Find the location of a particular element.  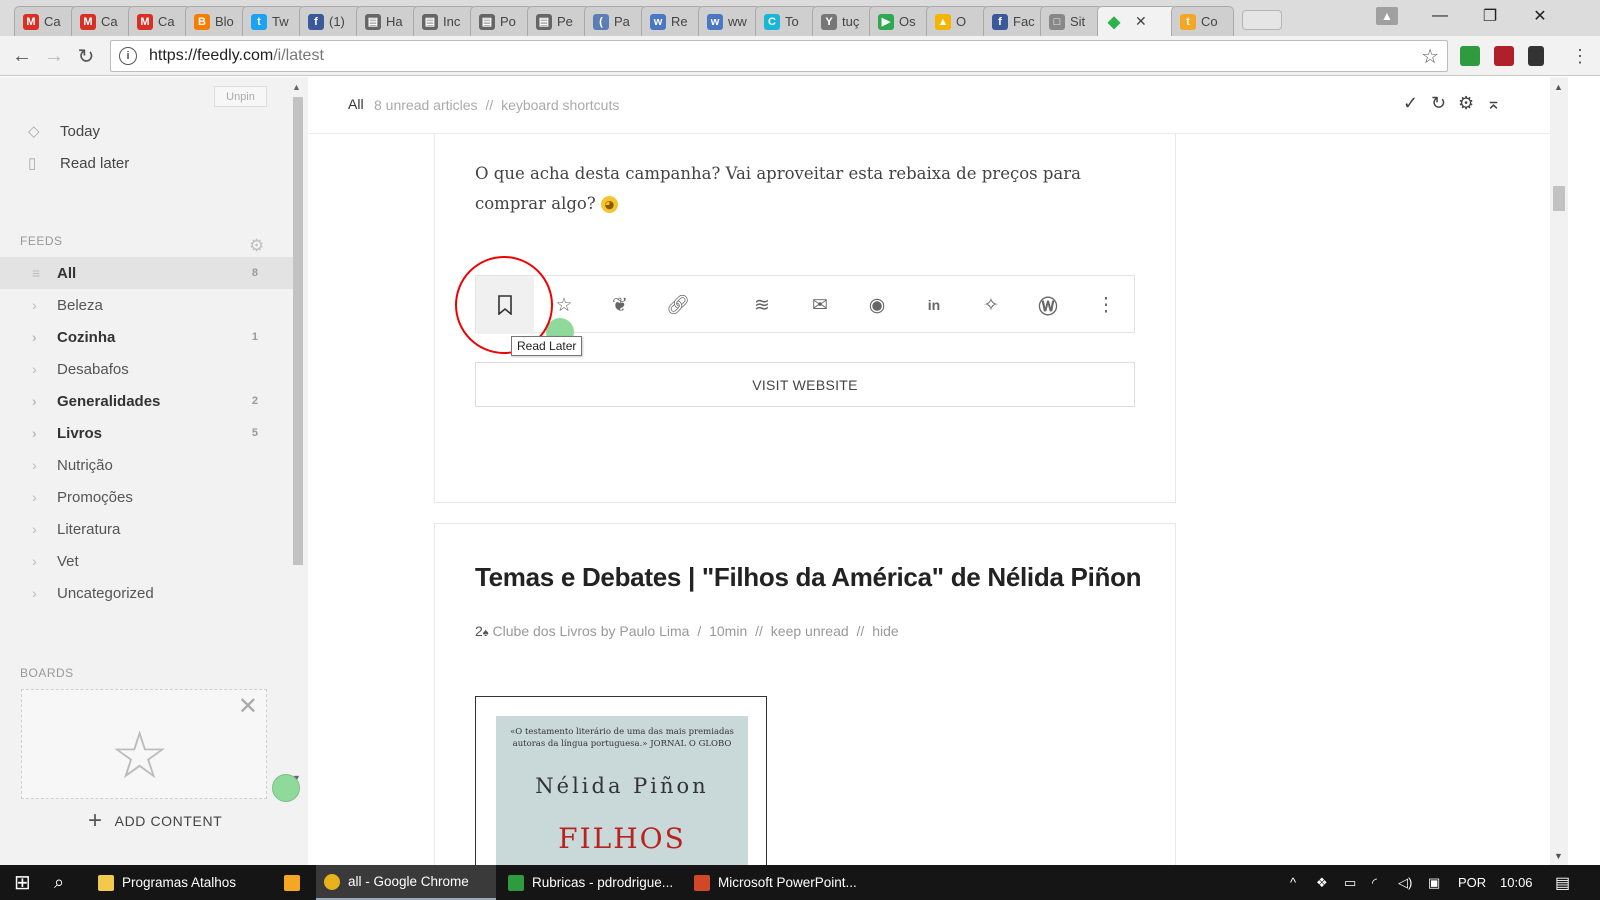

browser-tab: ▤ Inc is located at coordinates (444, 21).